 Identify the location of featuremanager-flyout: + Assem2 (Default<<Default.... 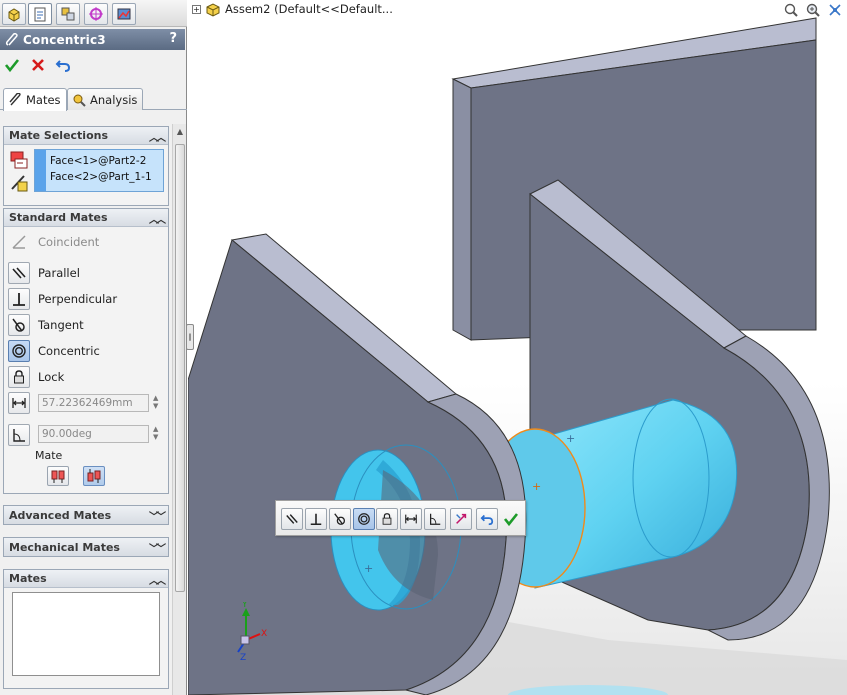
(292, 9).